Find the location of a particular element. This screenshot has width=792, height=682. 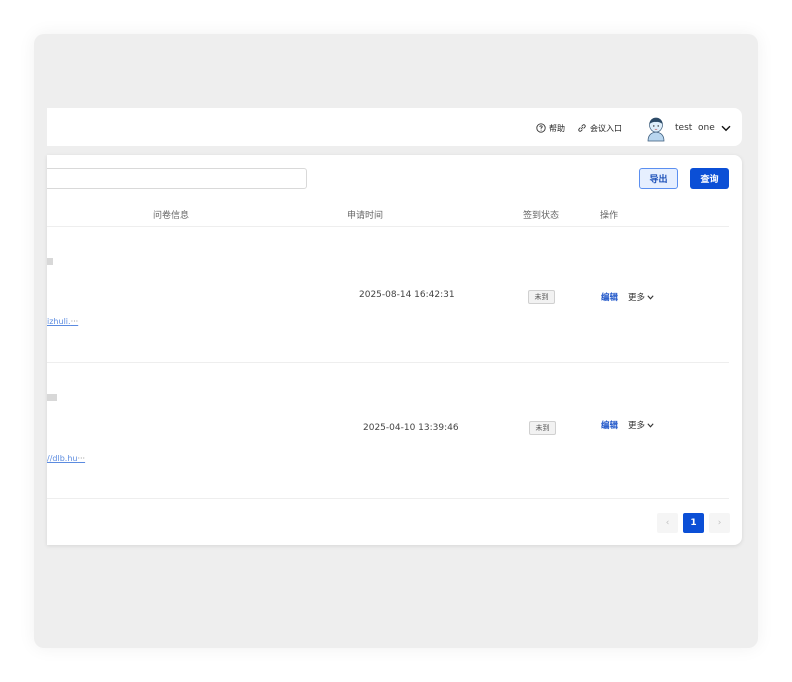

apply-time: 2025-08-14 16:42:31 is located at coordinates (407, 295).